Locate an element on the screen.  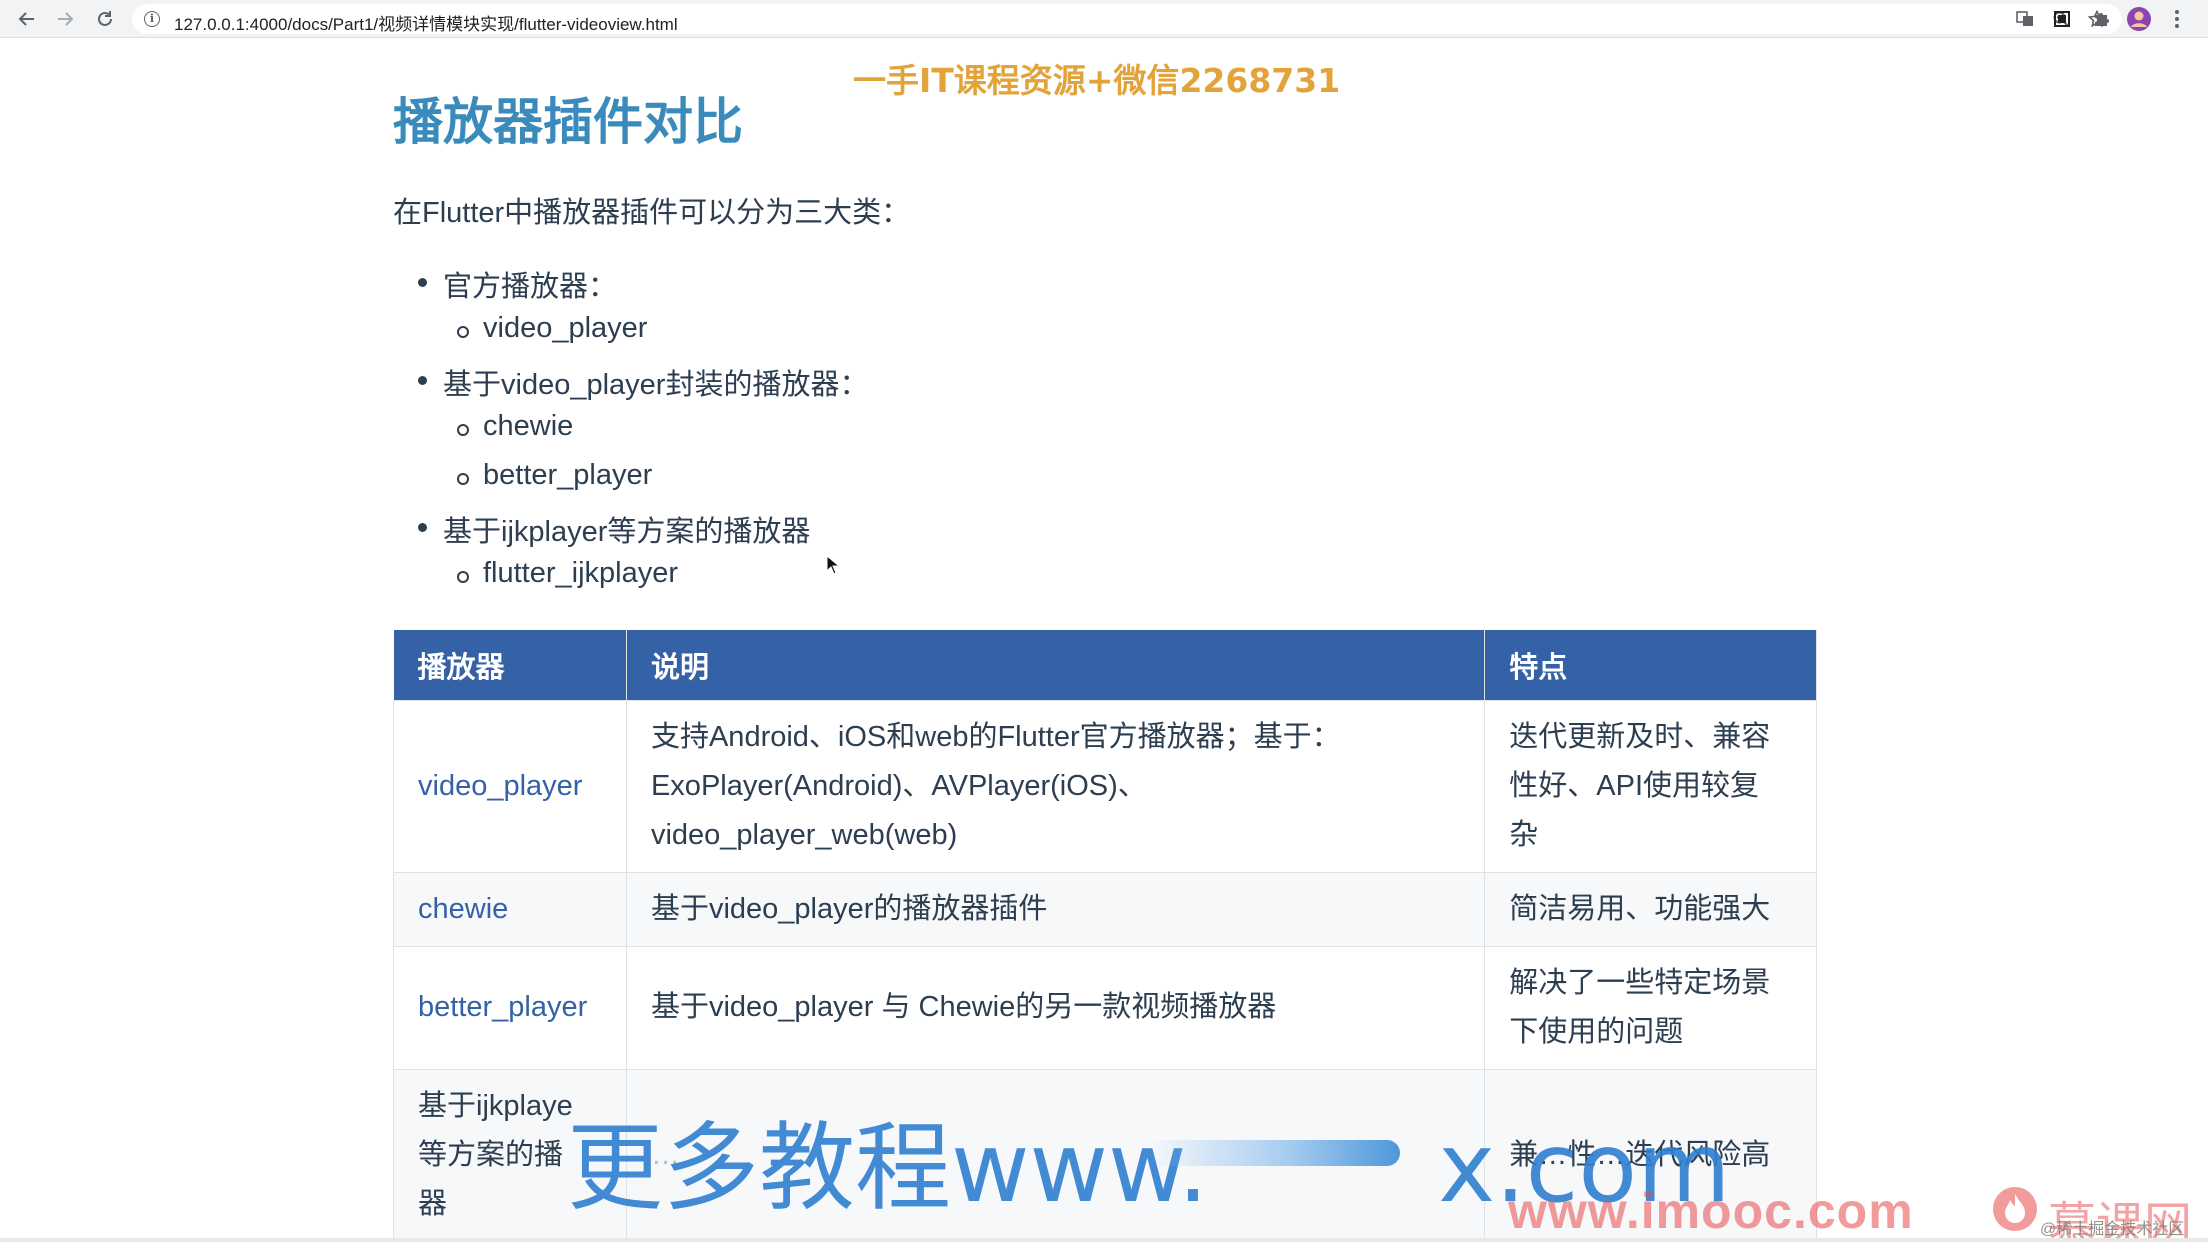
description-line: video_player_web(web) is located at coordinates (804, 834).